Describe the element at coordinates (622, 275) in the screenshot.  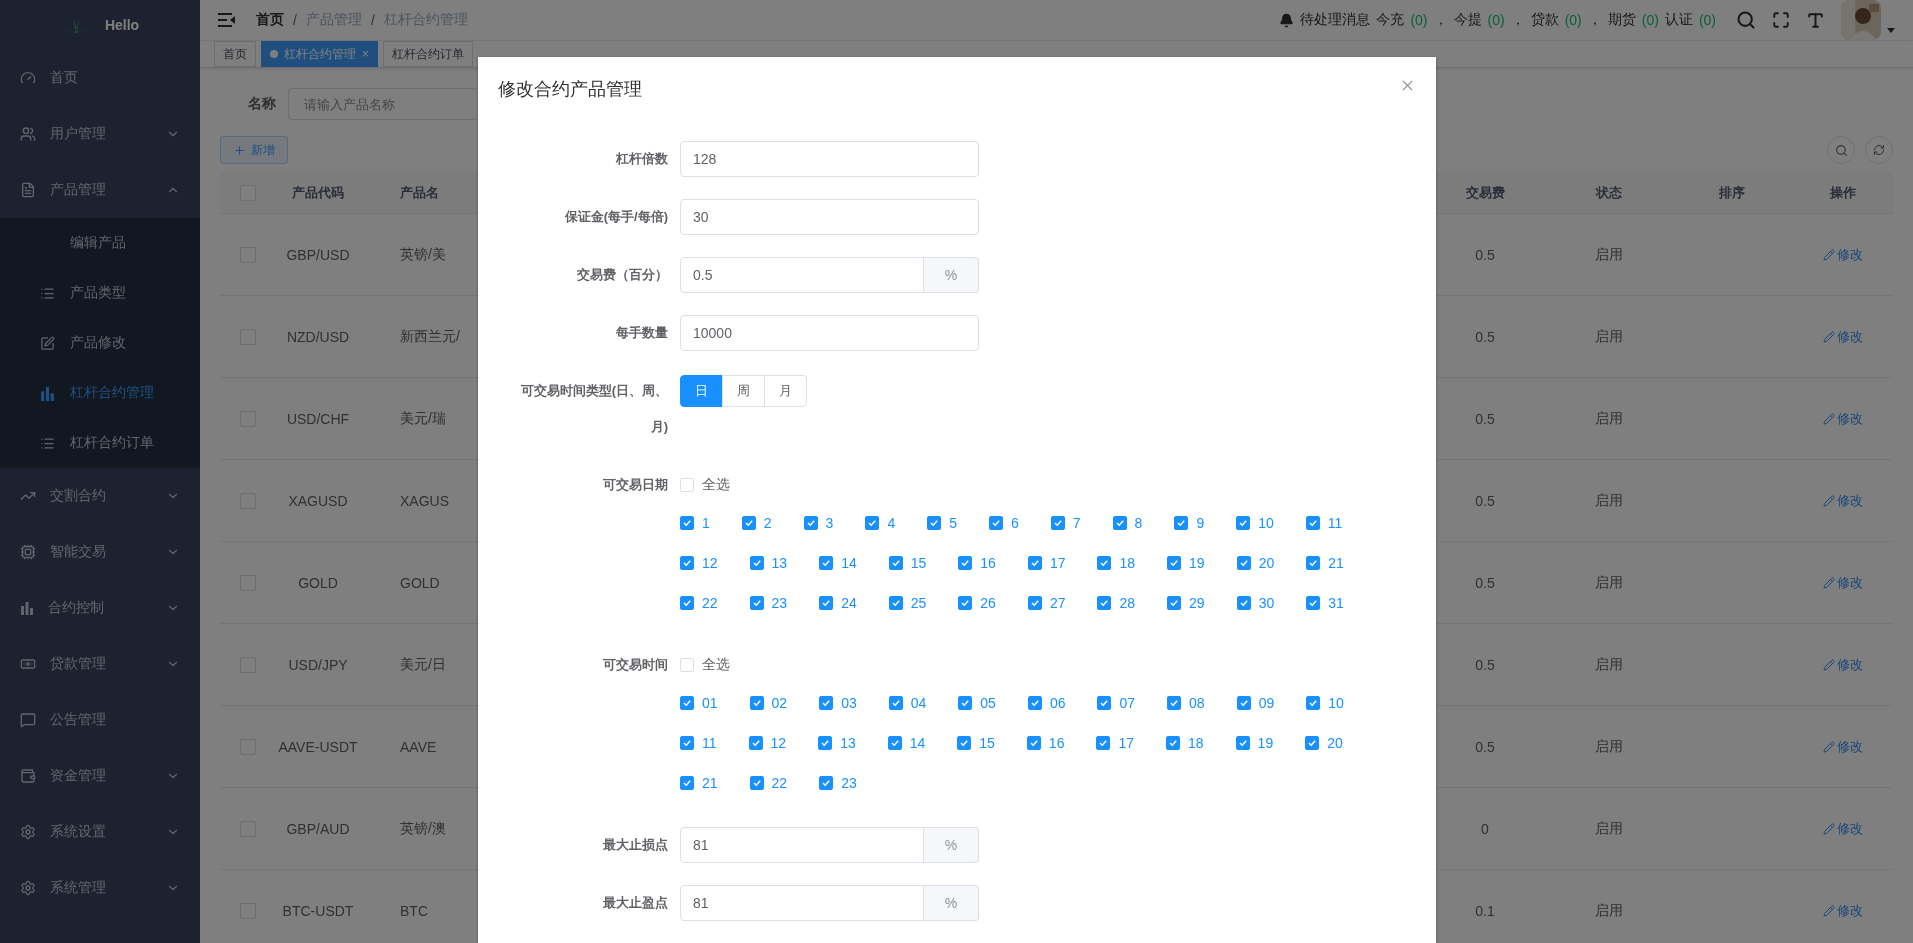
I see `field-label: 交易费（百分）` at that location.